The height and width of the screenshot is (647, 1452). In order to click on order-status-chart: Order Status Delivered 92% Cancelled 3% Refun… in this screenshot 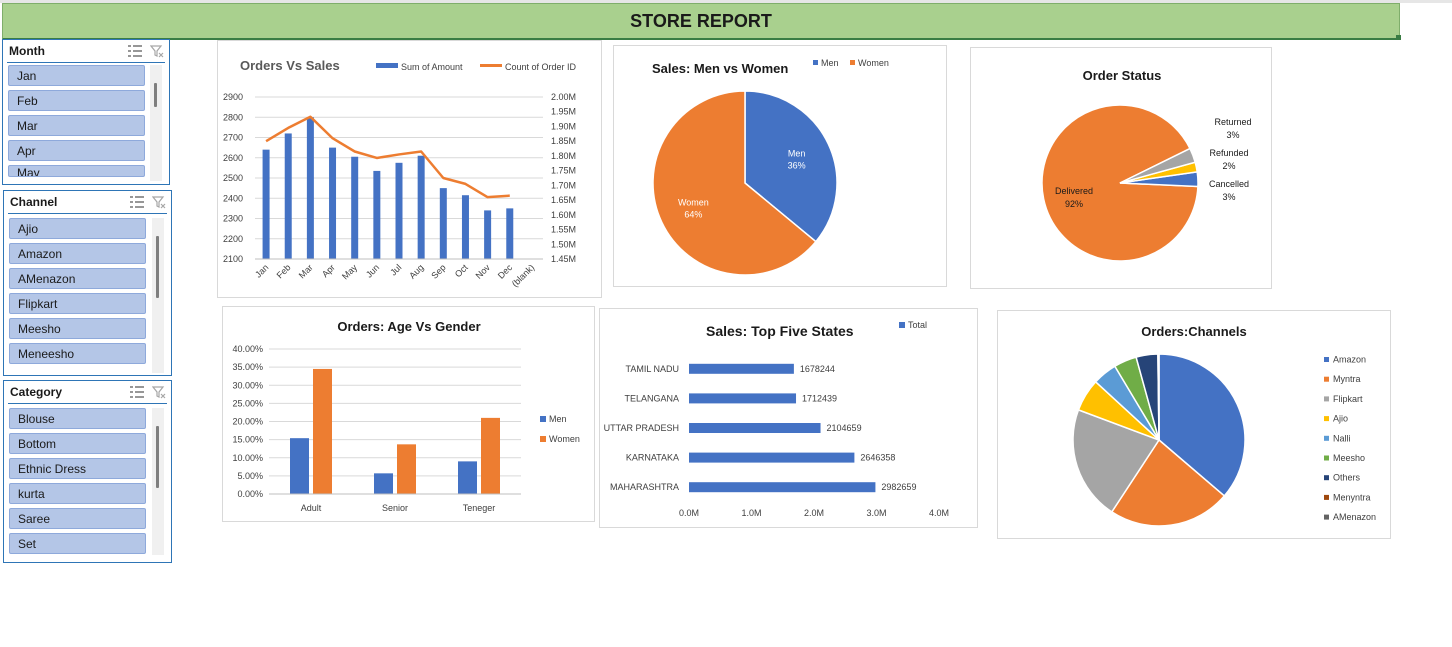, I will do `click(1121, 168)`.